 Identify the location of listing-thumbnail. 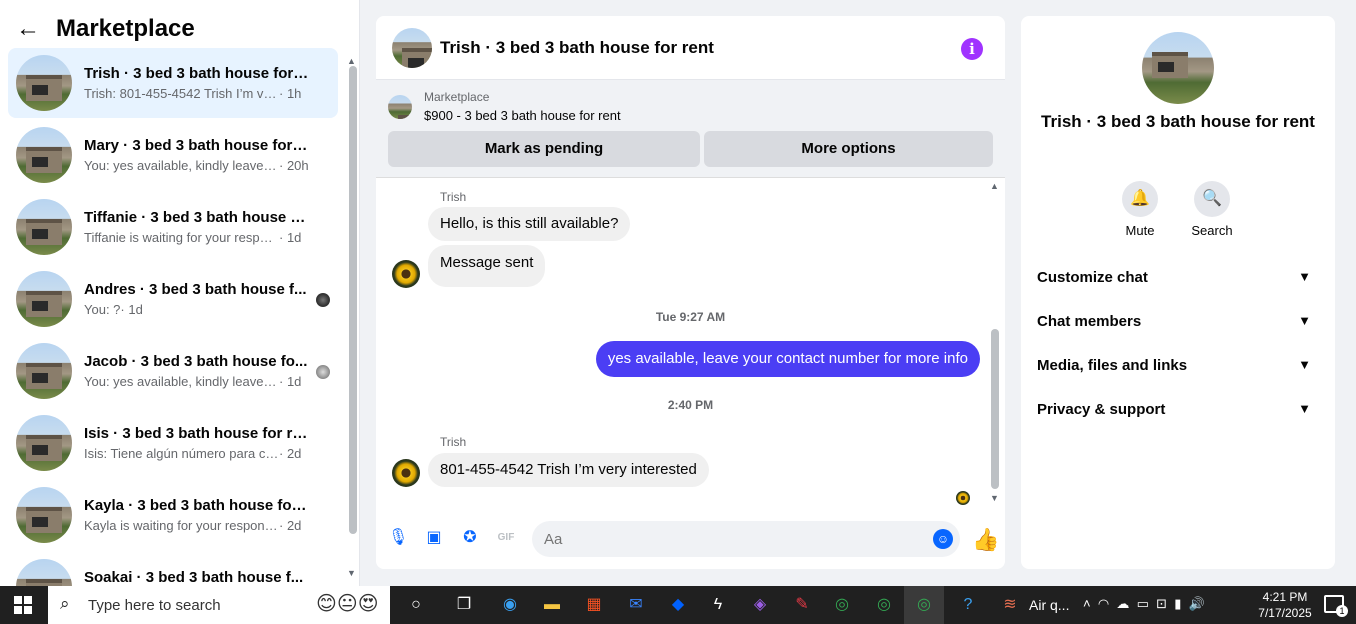
(400, 106).